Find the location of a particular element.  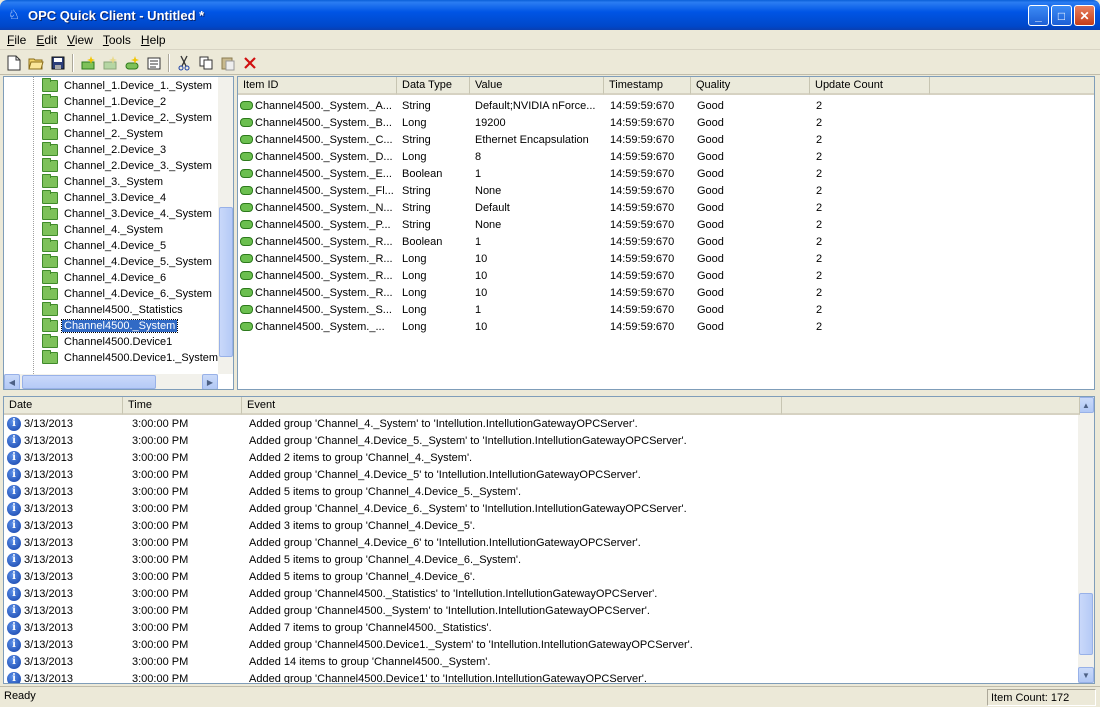

tree-horizontal-scrollbar: ◀ ▶ is located at coordinates (111, 381).